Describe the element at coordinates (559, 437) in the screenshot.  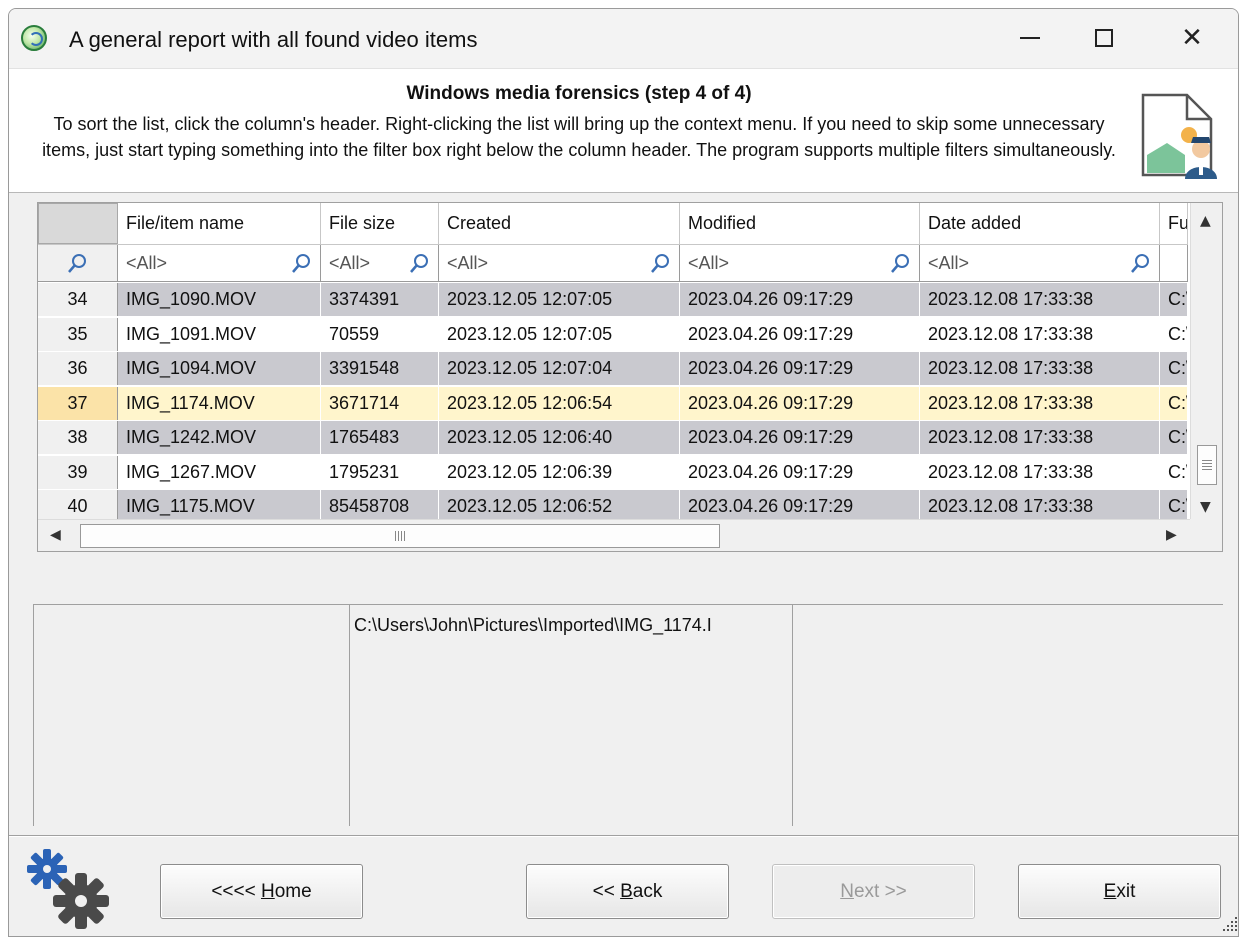
I see `cell-created: 2023.12.05 12:06:40` at that location.